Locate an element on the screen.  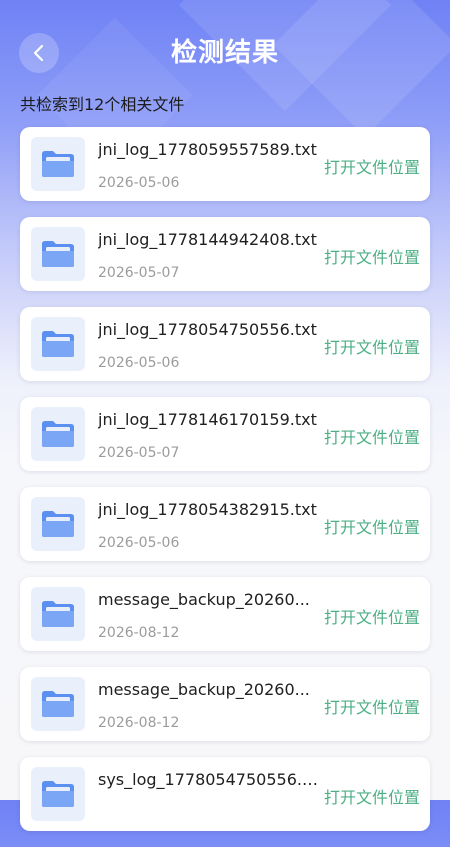
page-title: 检测结果 is located at coordinates (224, 53).